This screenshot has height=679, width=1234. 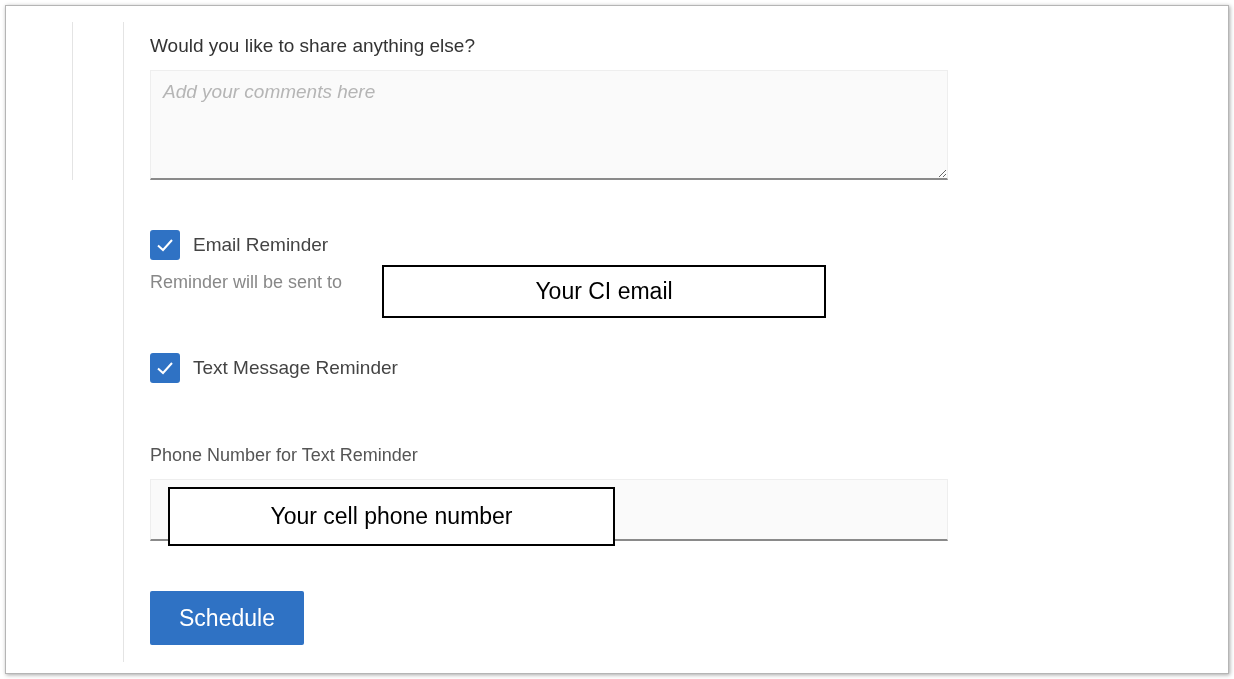 I want to click on field-label: Would you like to share anything else?, so click(x=313, y=46).